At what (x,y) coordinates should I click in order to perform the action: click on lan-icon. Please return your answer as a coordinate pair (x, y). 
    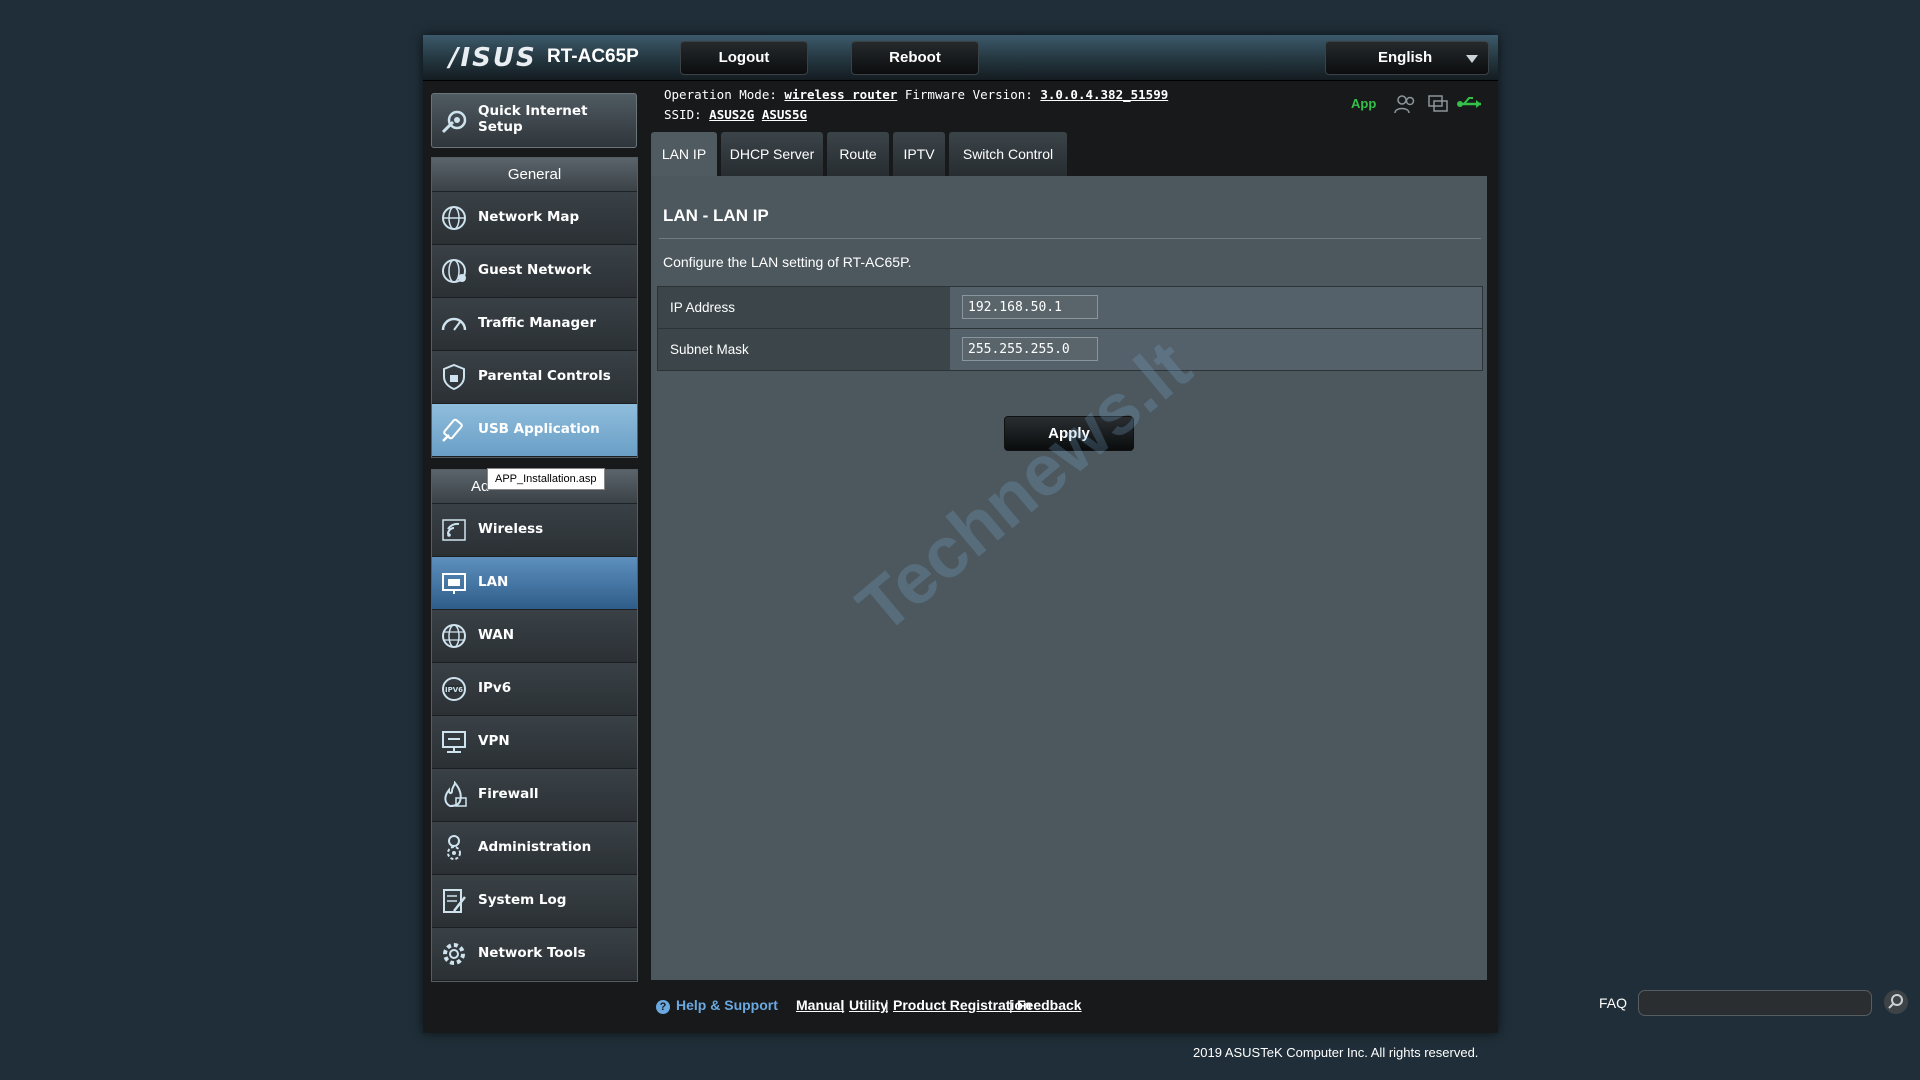
    Looking at the image, I should click on (454, 583).